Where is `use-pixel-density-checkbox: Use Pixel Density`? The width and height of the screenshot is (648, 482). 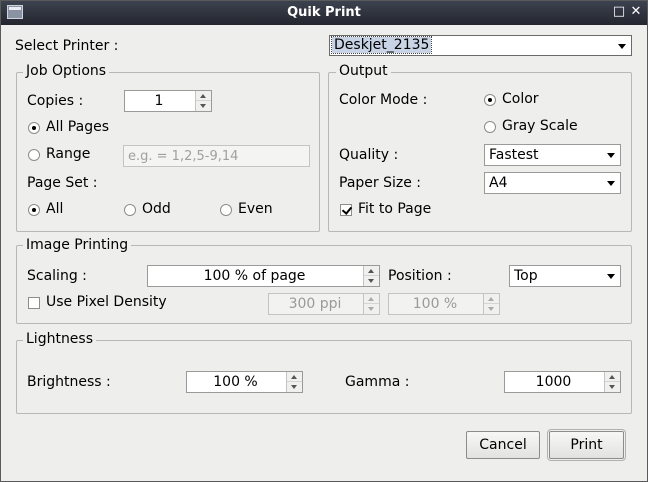
use-pixel-density-checkbox: Use Pixel Density is located at coordinates (98, 303).